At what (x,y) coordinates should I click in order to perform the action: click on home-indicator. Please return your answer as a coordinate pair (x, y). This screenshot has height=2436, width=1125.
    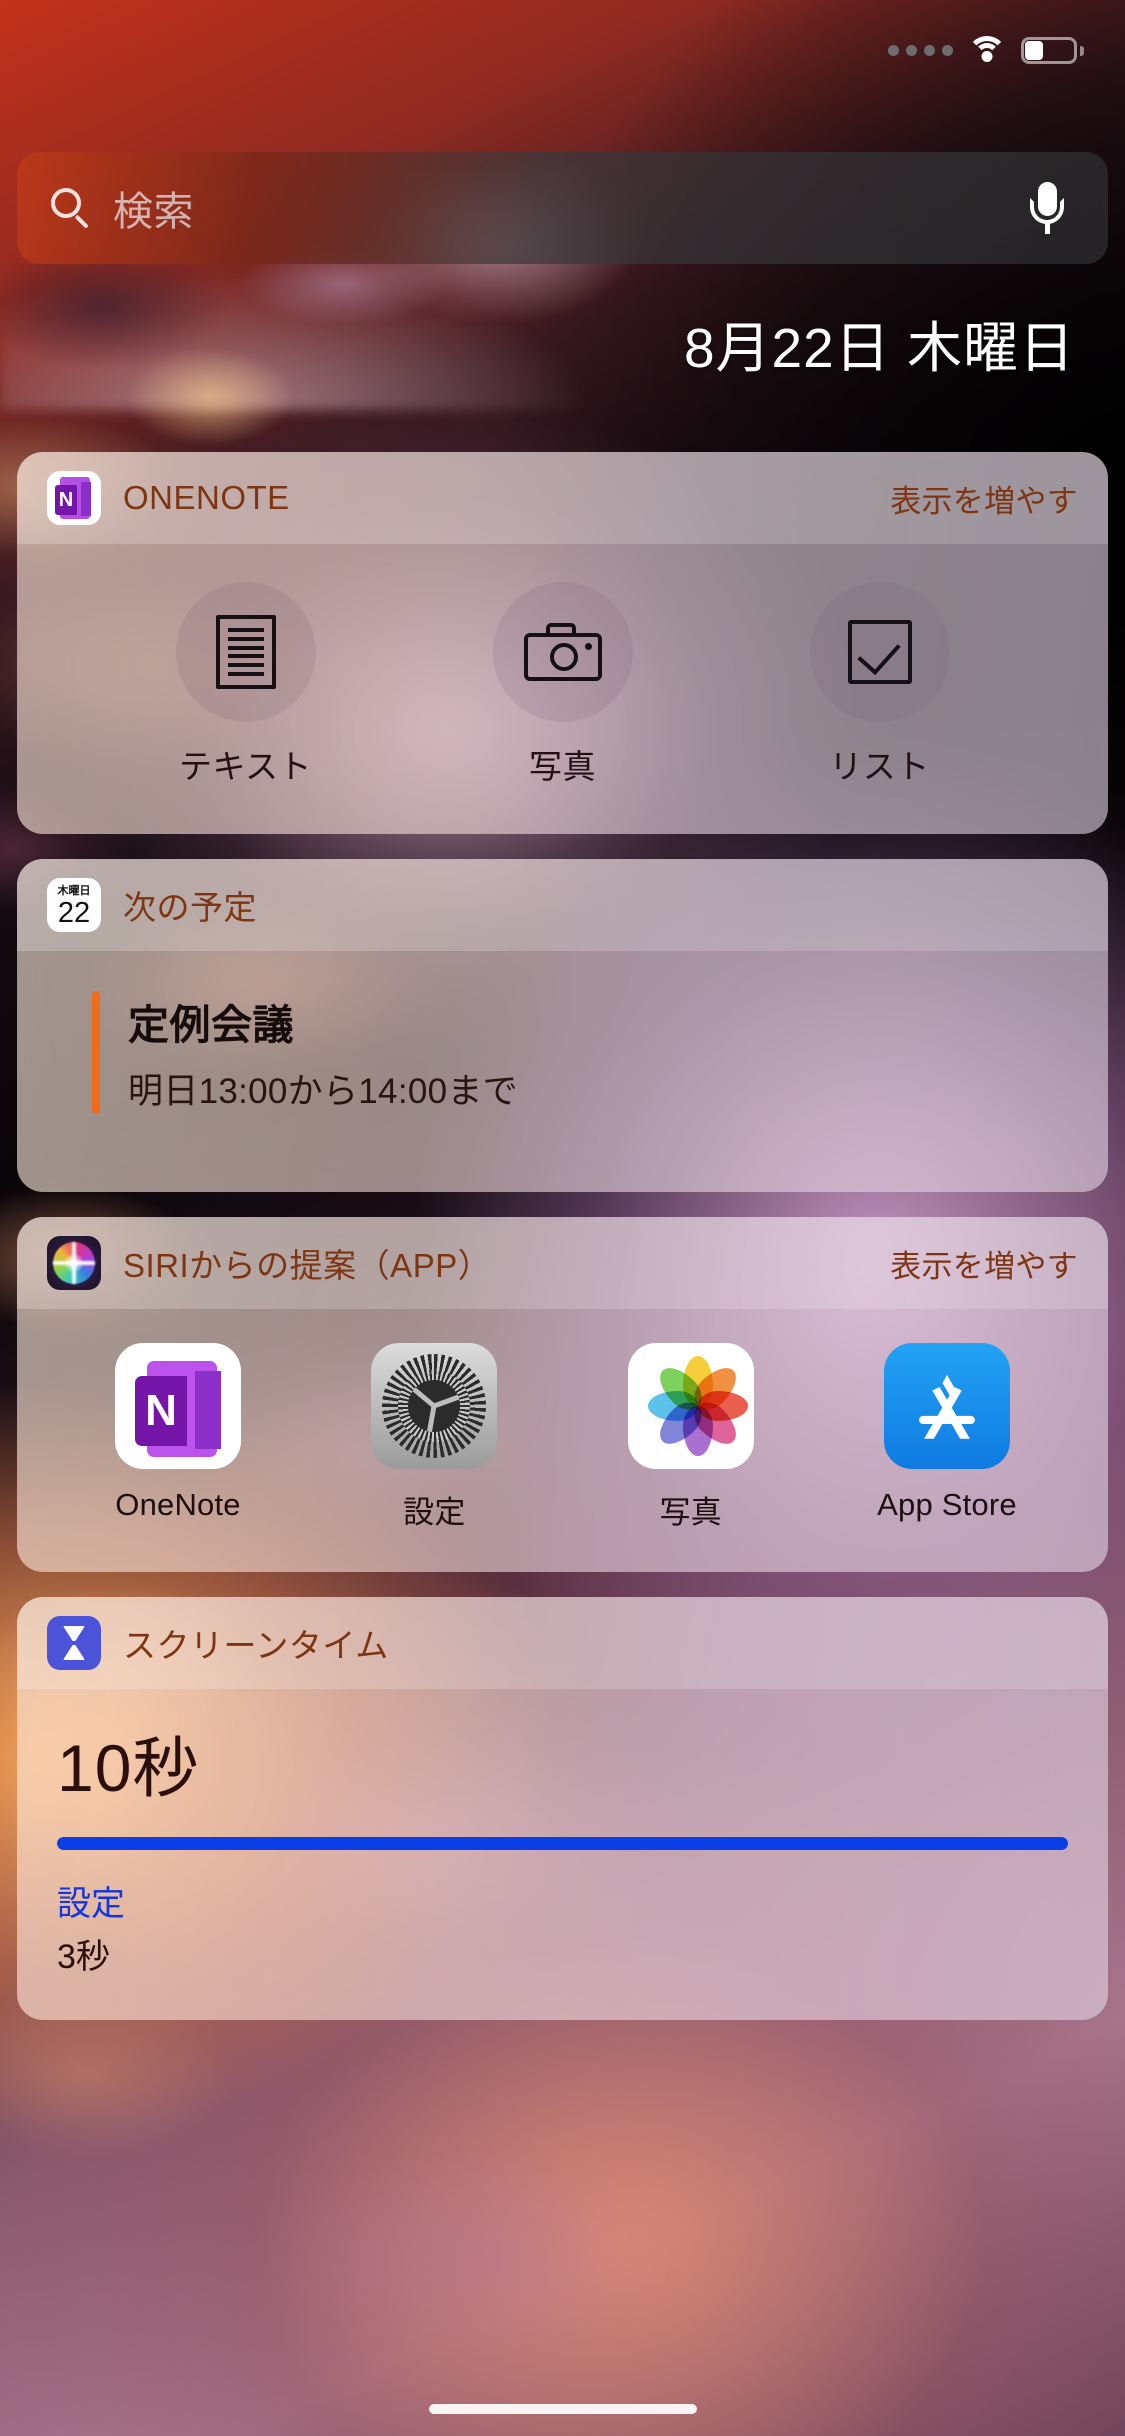
    Looking at the image, I should click on (562, 2409).